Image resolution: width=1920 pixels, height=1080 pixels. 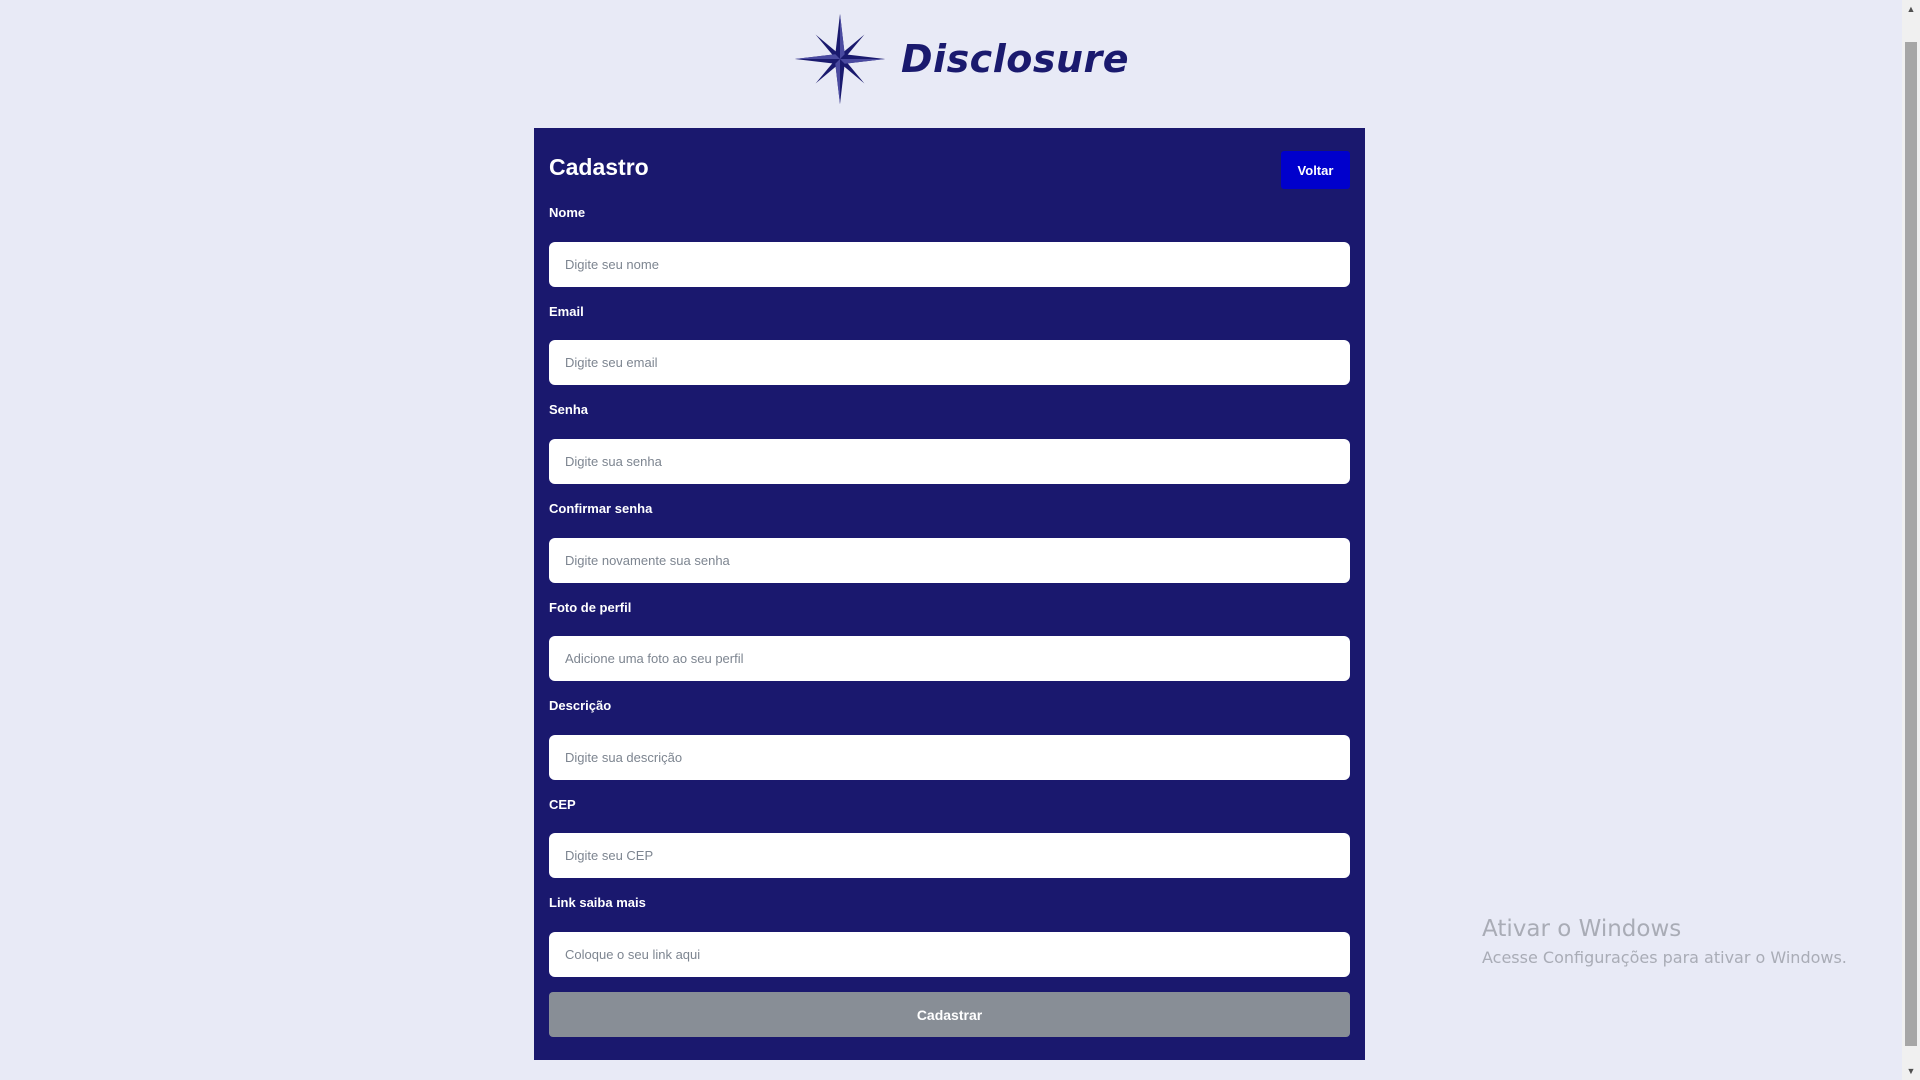 What do you see at coordinates (949, 461) in the screenshot?
I see `password-input` at bounding box center [949, 461].